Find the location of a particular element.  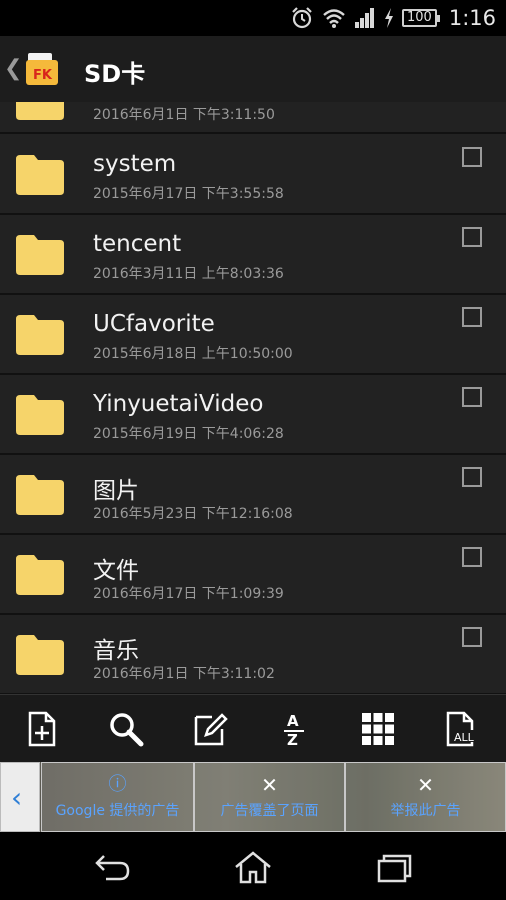

alarm-icon is located at coordinates (302, 18).